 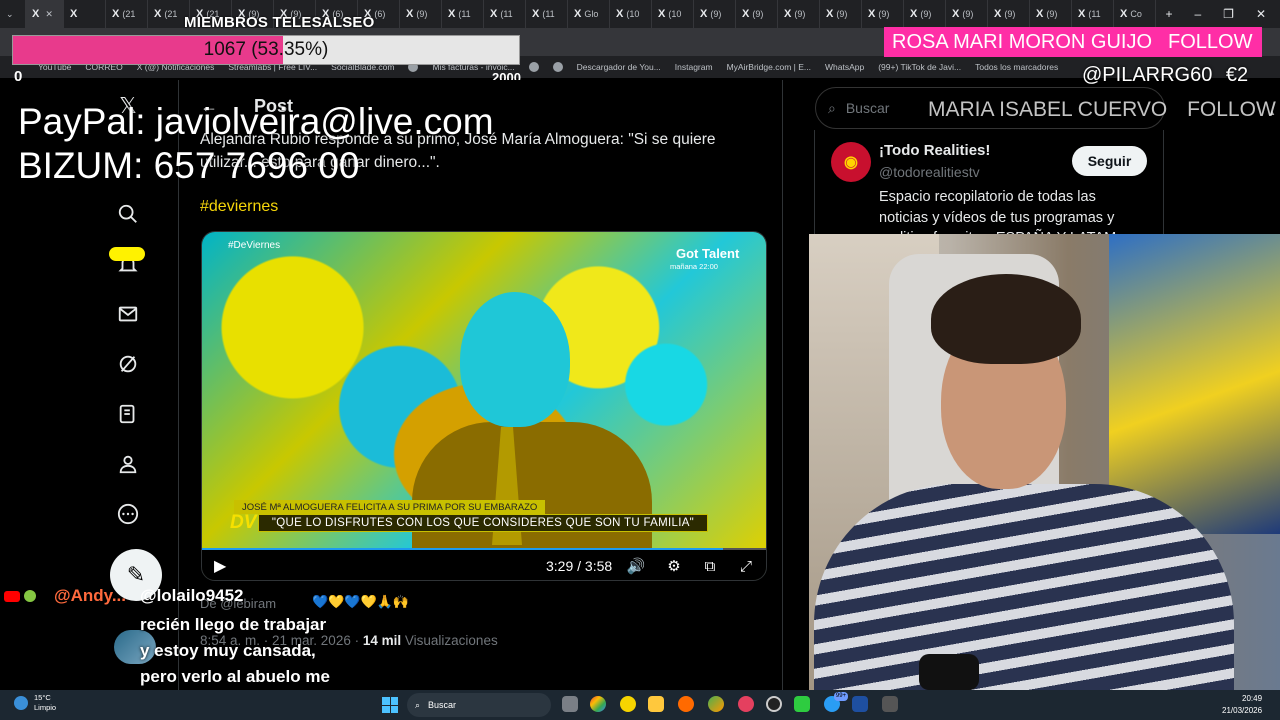 What do you see at coordinates (224, 566) in the screenshot?
I see `play-icon: ▶` at bounding box center [224, 566].